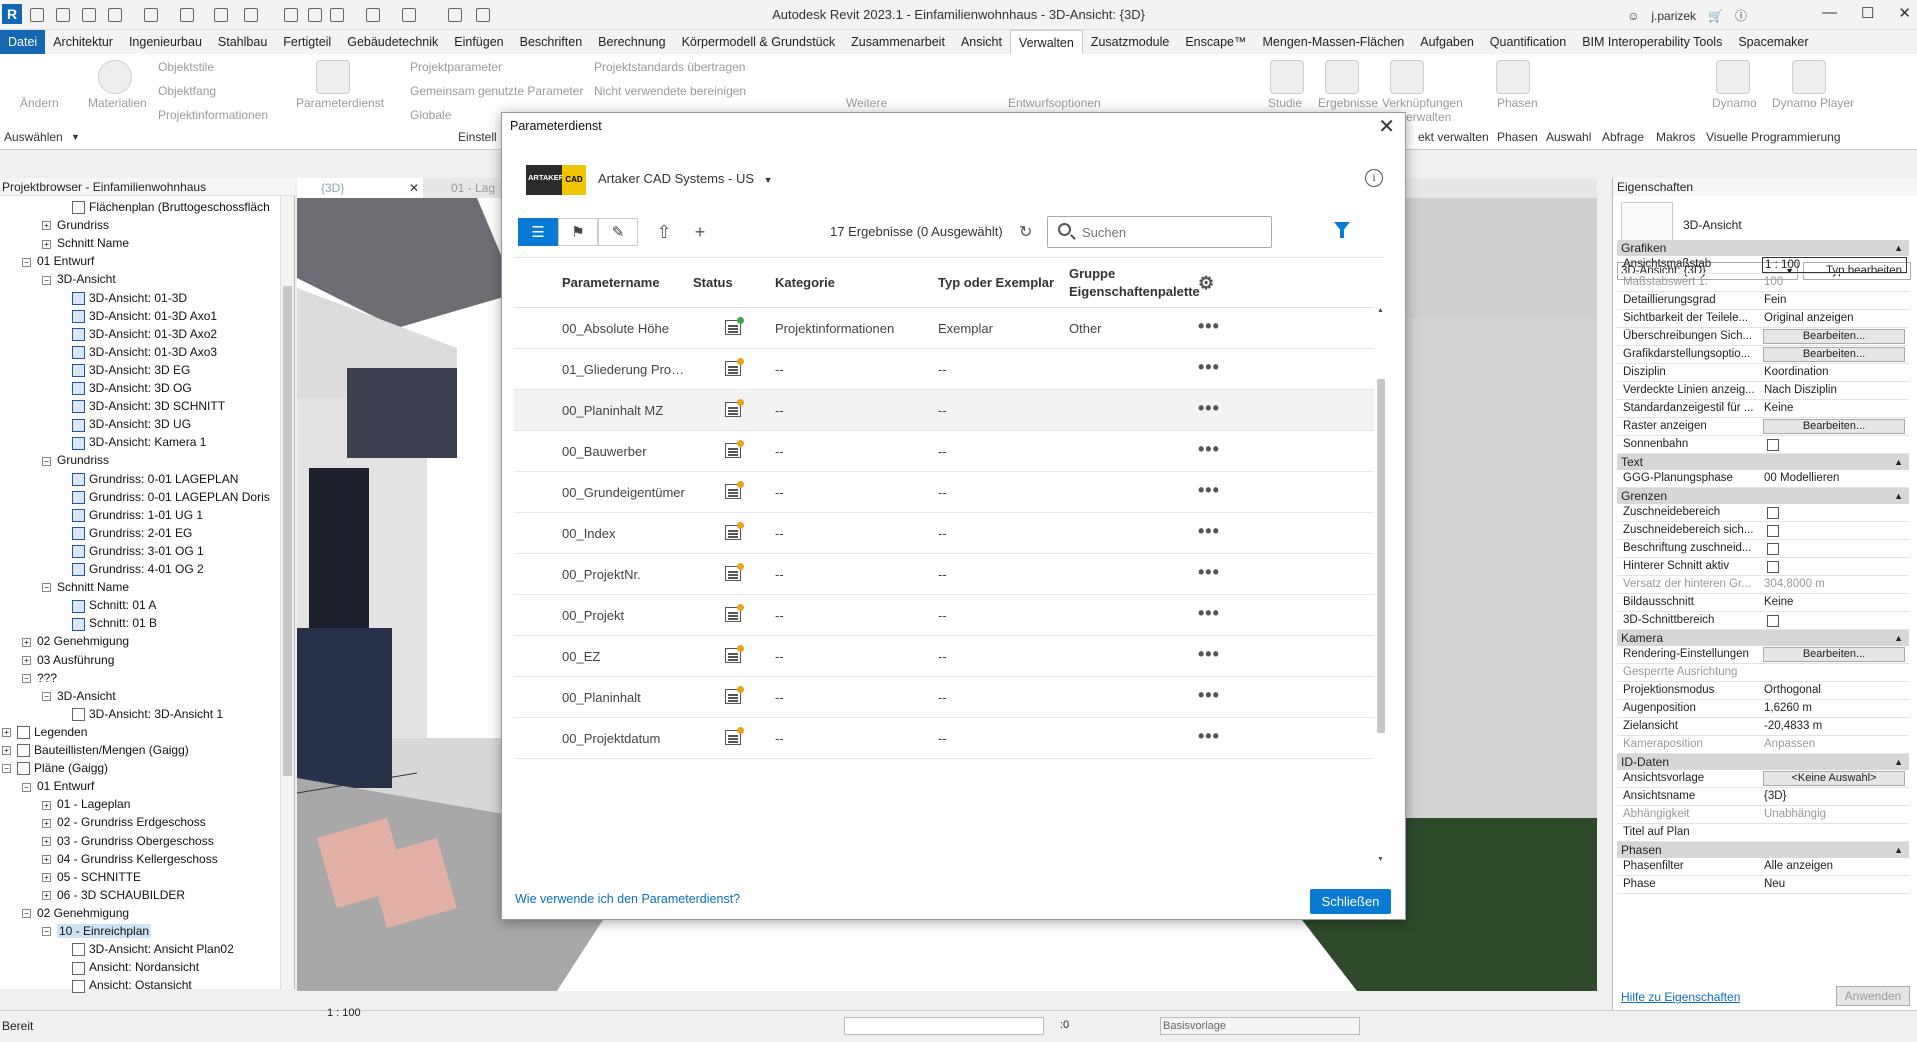 The height and width of the screenshot is (1042, 1917). What do you see at coordinates (805, 283) in the screenshot?
I see `col-header-category: Kategorie` at bounding box center [805, 283].